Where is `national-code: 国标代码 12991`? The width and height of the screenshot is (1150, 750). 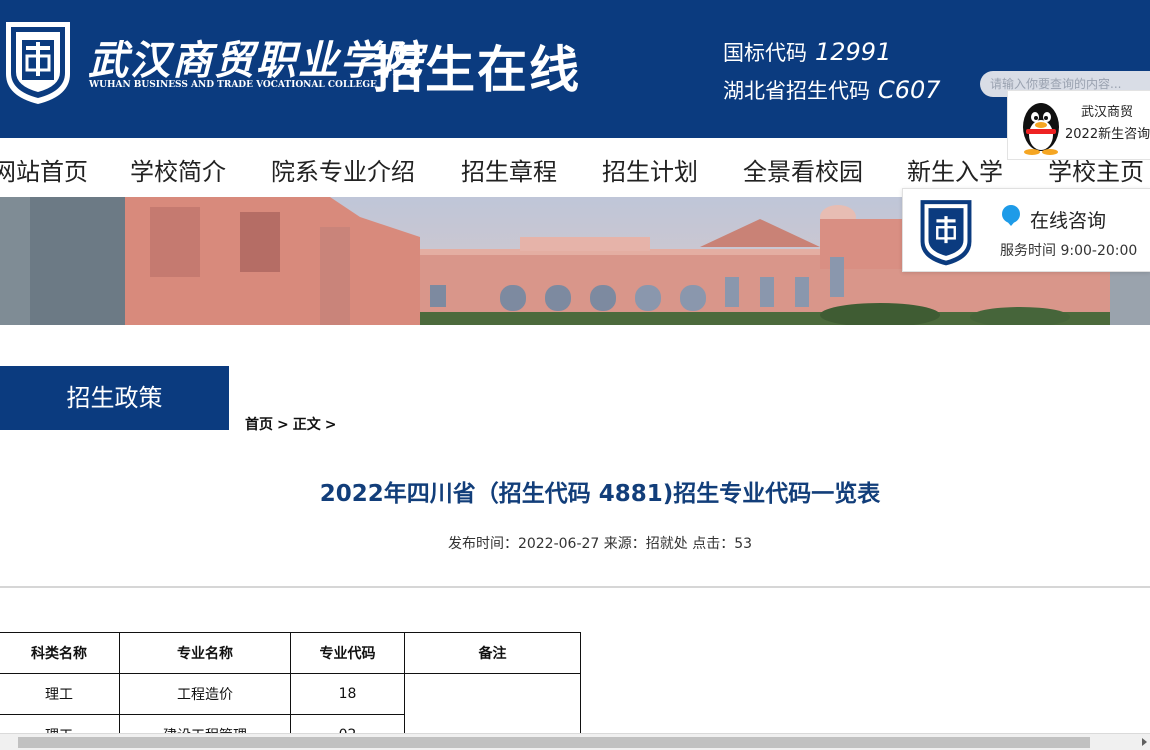
national-code: 国标代码 12991 is located at coordinates (832, 53).